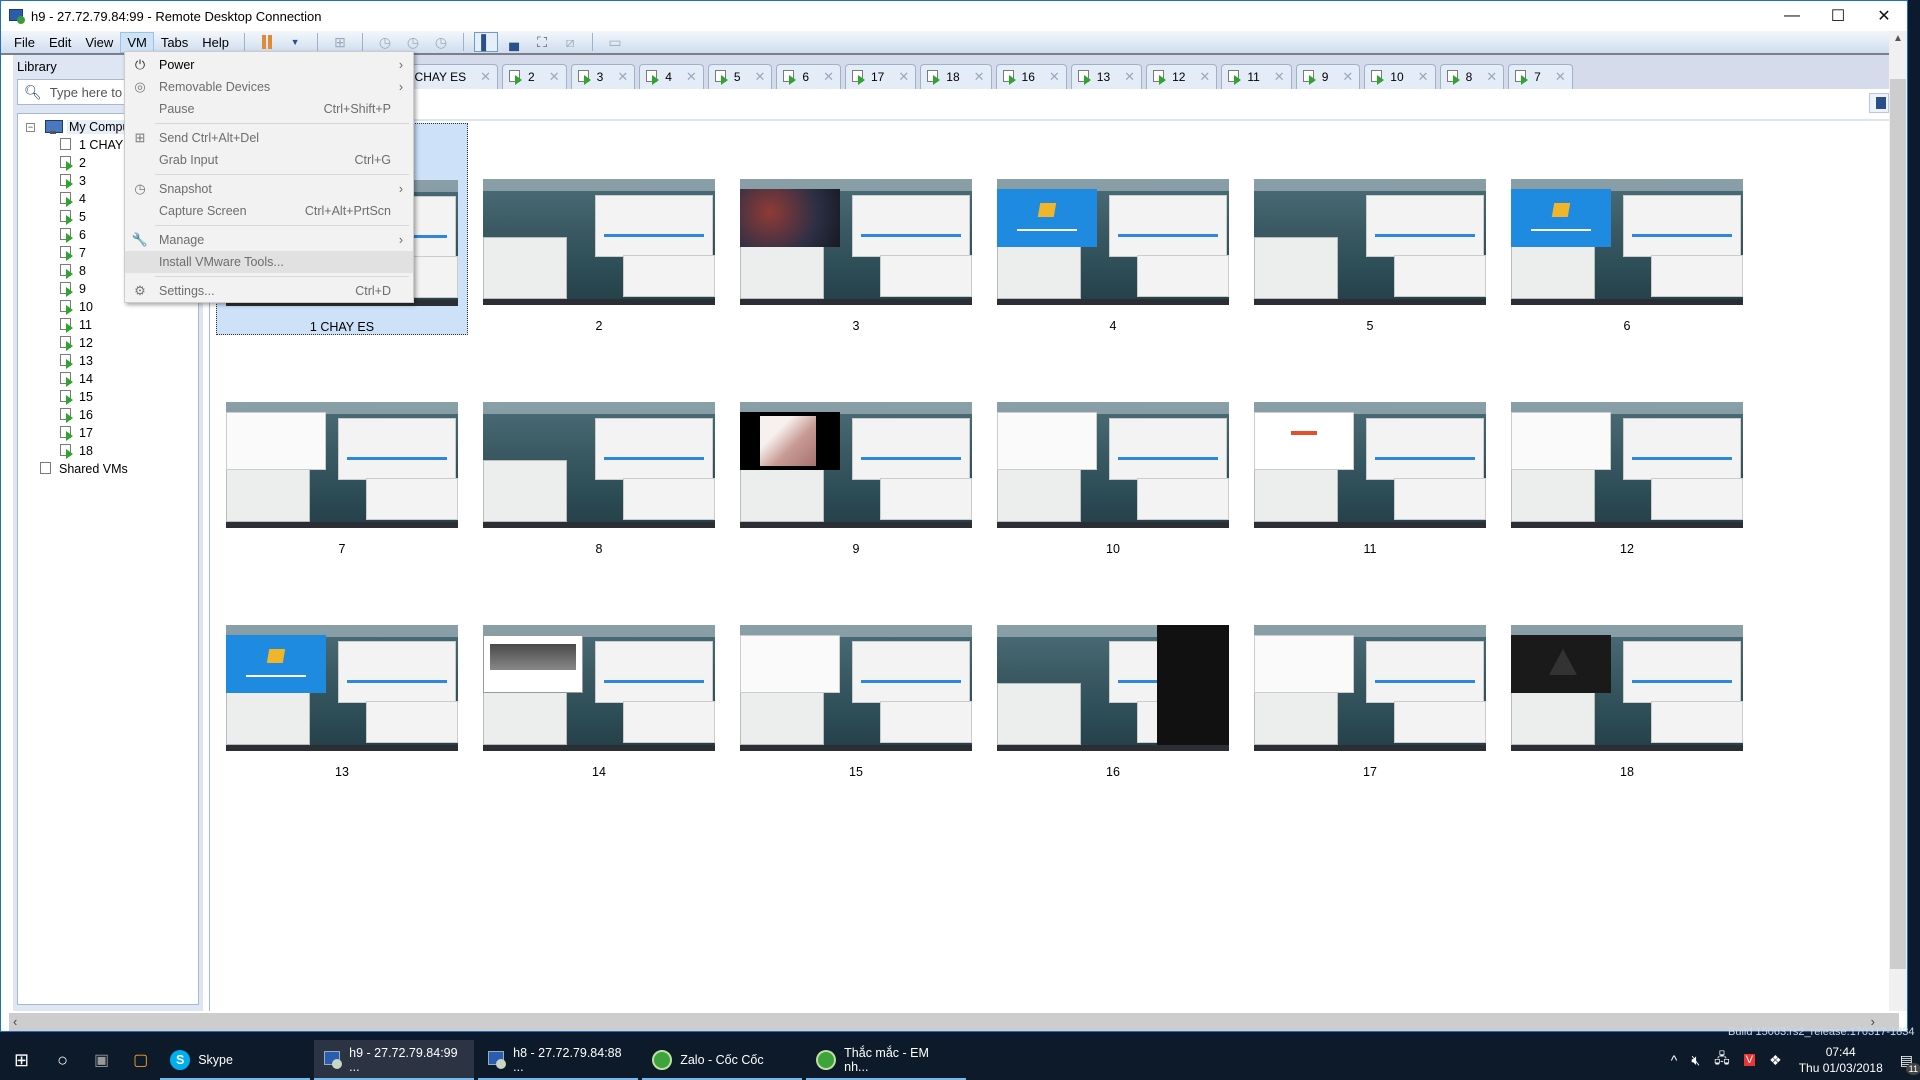 This screenshot has width=1920, height=1080. What do you see at coordinates (1841, 1060) in the screenshot?
I see `clock: 07:44 Thu 01/03/2018` at bounding box center [1841, 1060].